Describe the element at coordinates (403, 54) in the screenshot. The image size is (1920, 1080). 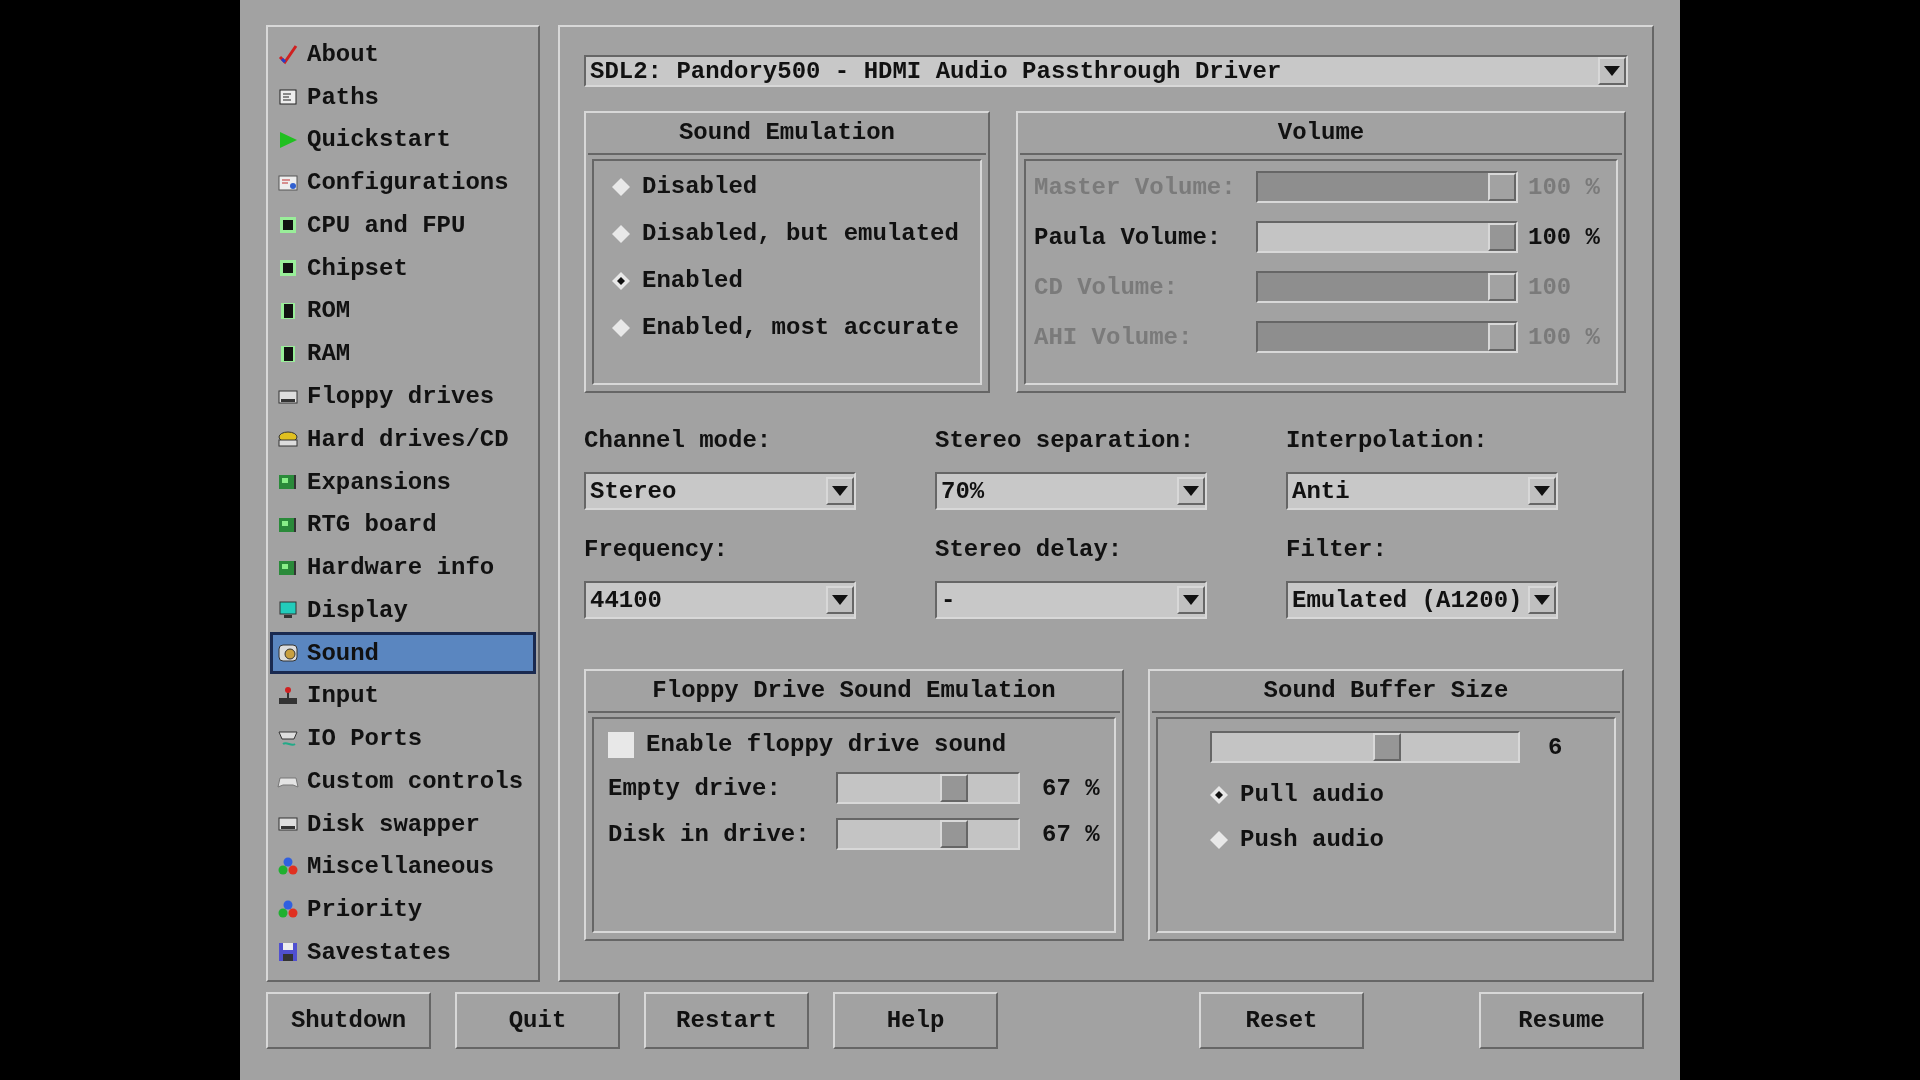
I see `sidebar-item: About` at that location.